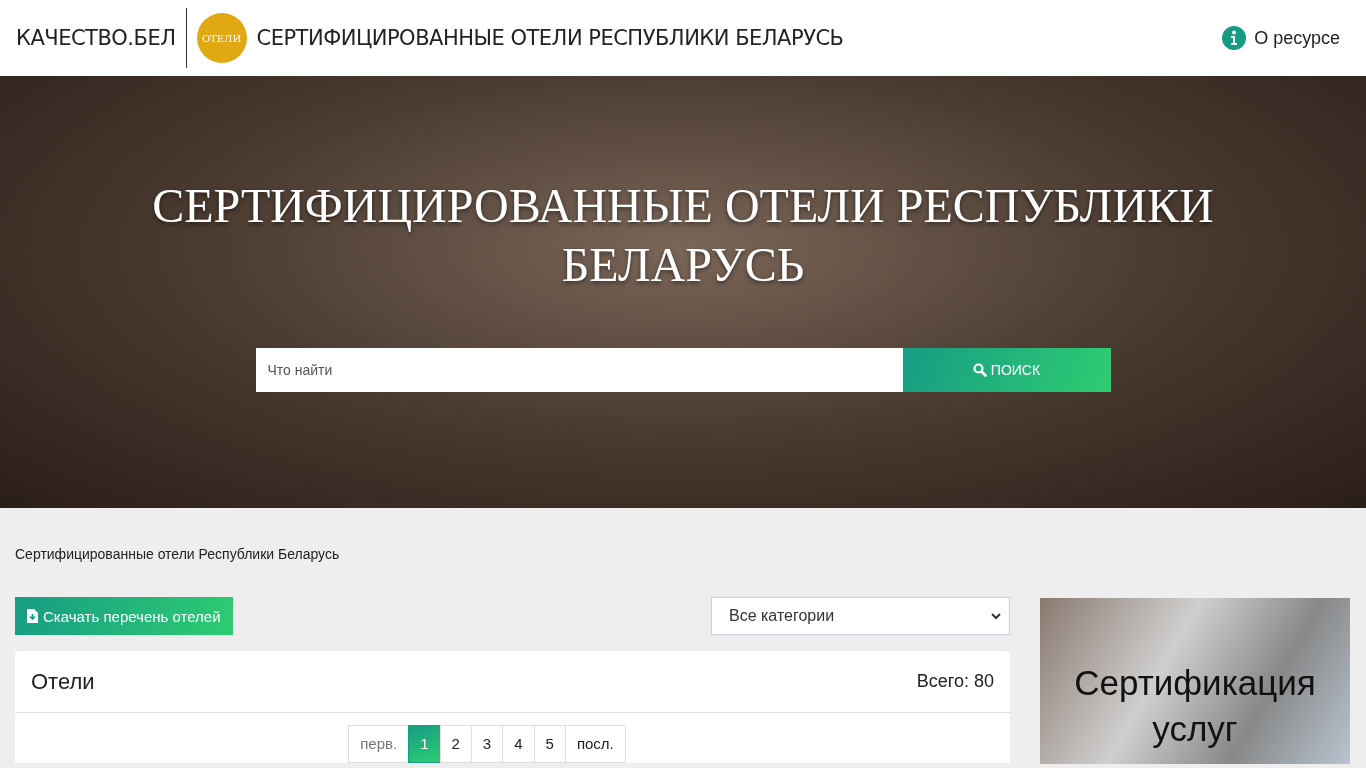  Describe the element at coordinates (32, 616) in the screenshot. I see `file-download-icon` at that location.